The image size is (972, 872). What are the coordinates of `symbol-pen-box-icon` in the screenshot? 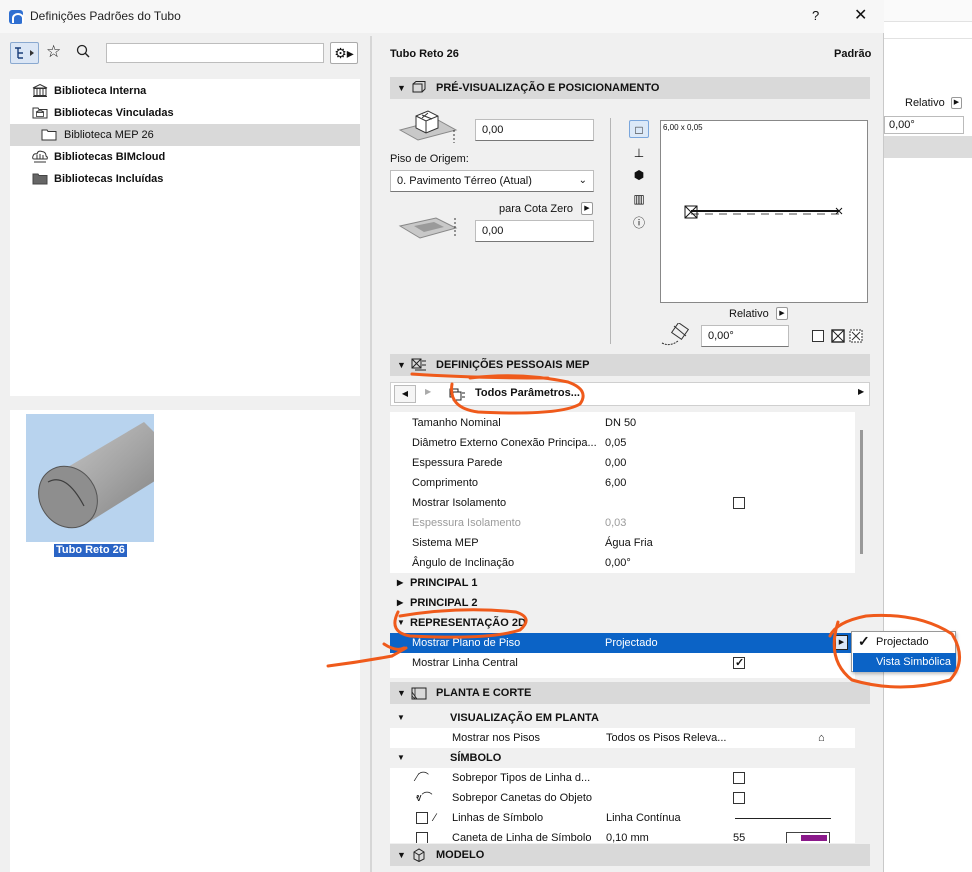 It's located at (422, 837).